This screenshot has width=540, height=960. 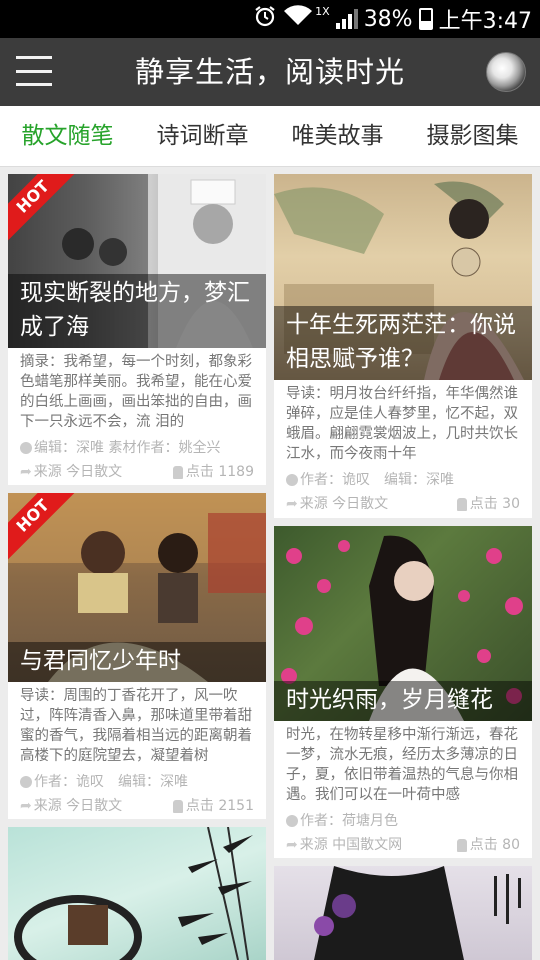 I want to click on article-footer: ➦ 来源 今日散文 点击 1189, so click(x=137, y=472).